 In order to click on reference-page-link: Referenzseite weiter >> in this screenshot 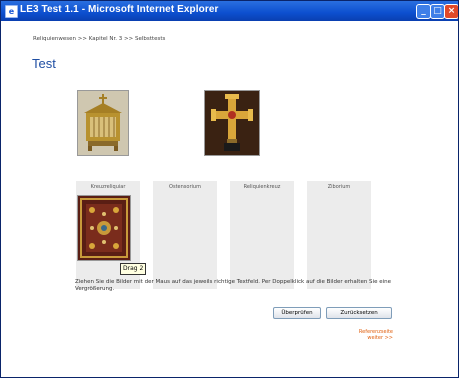, I will do `click(363, 335)`.